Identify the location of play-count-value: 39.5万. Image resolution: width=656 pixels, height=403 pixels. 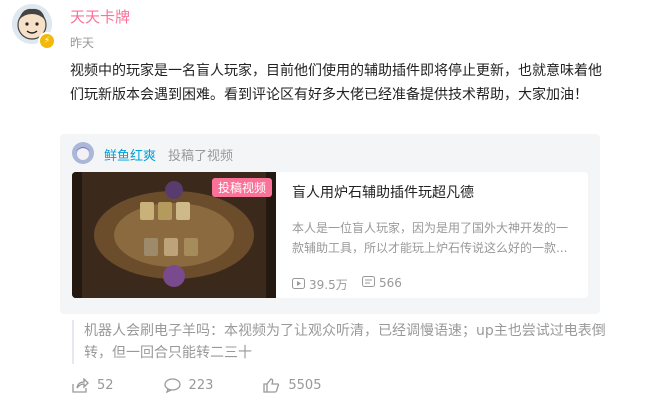
(328, 285).